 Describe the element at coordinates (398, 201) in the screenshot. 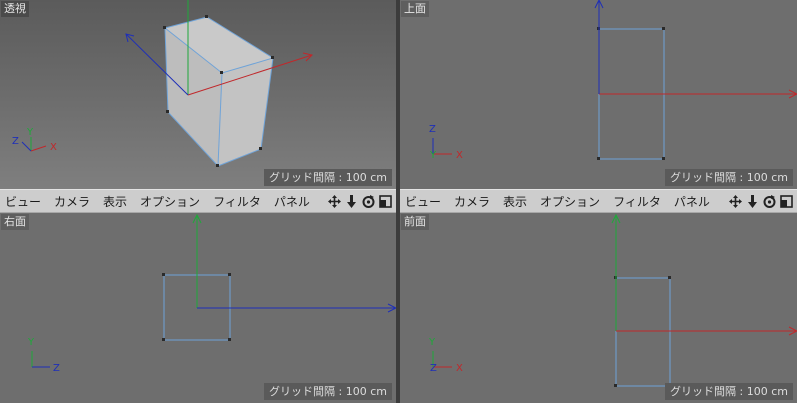

I see `viewport-splitter` at that location.